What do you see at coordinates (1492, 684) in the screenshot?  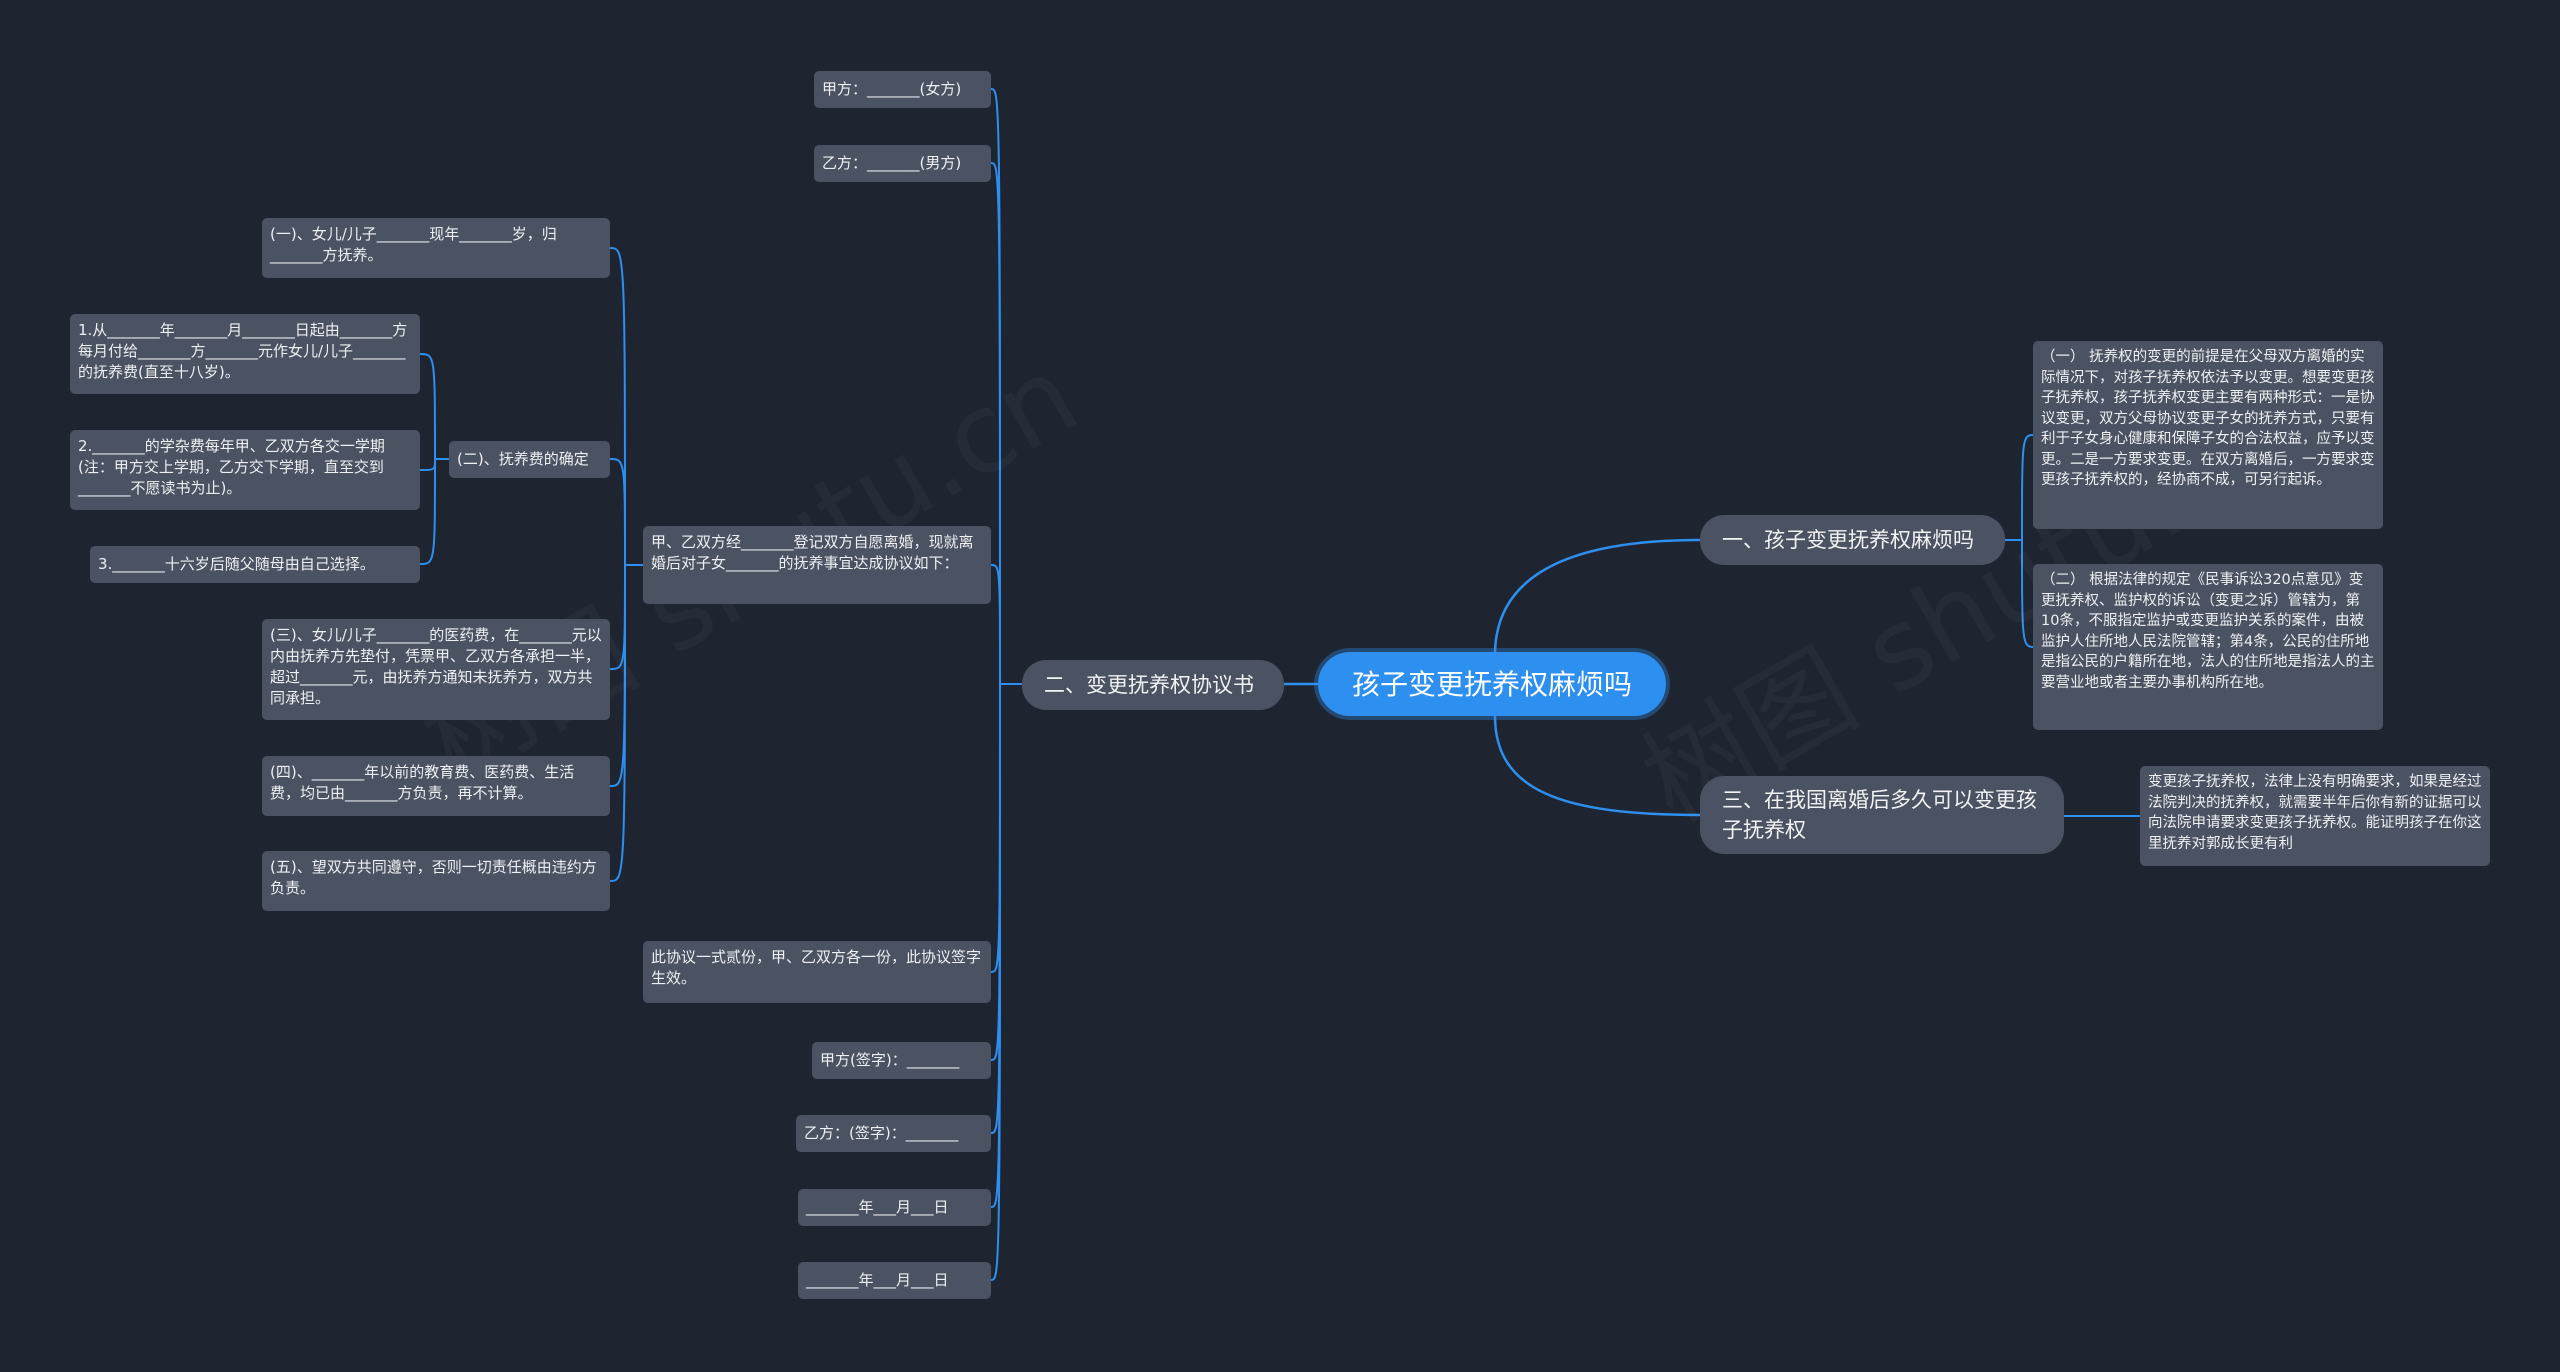 I see `root-topic: 孩子变更抚养权麻烦吗` at bounding box center [1492, 684].